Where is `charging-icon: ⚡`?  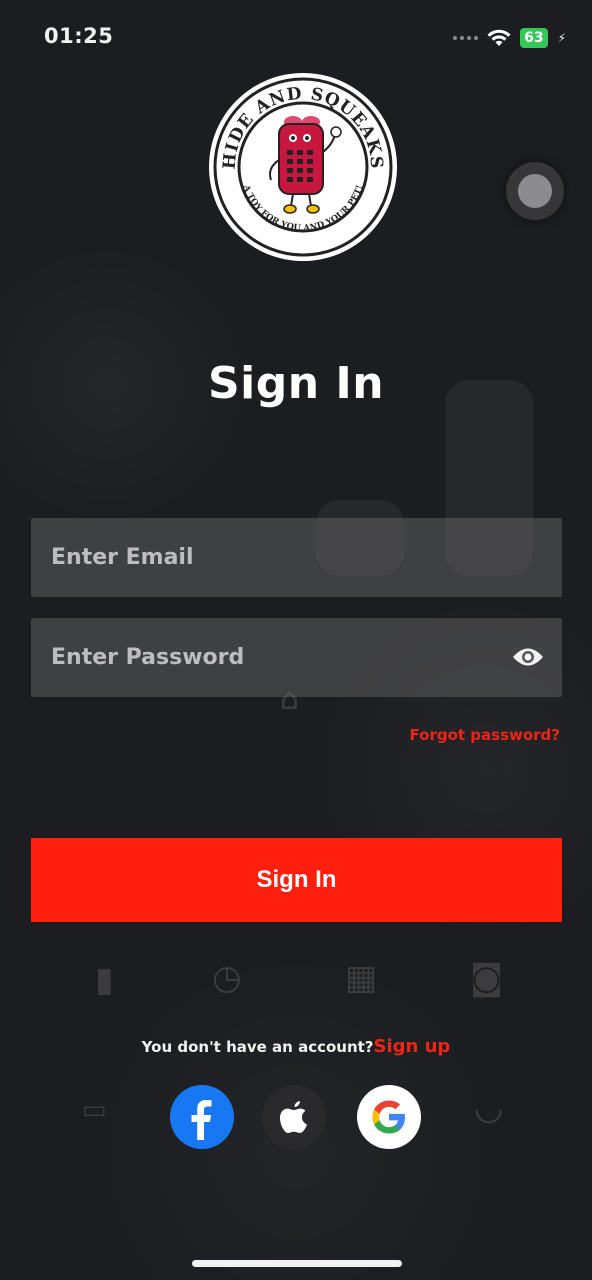 charging-icon: ⚡ is located at coordinates (561, 38).